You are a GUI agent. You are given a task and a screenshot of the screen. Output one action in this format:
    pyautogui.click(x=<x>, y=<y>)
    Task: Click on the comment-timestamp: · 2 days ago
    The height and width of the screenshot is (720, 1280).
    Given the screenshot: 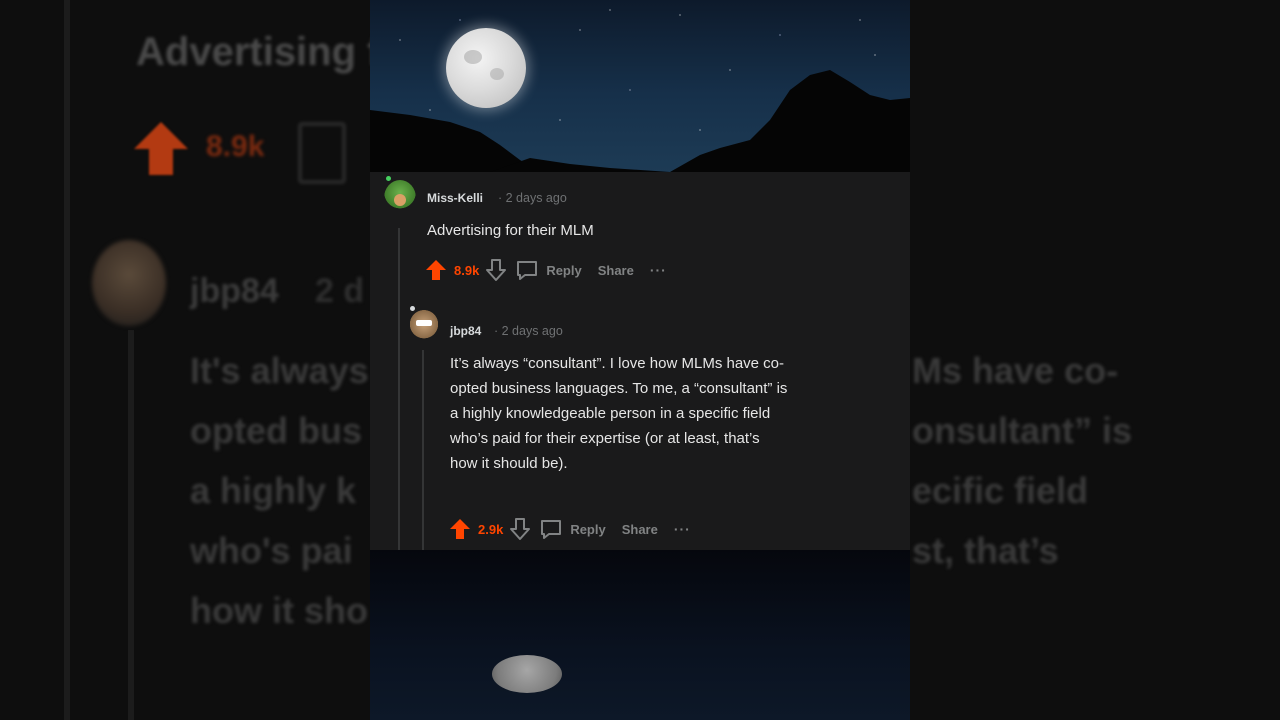 What is the action you would take?
    pyautogui.click(x=532, y=198)
    